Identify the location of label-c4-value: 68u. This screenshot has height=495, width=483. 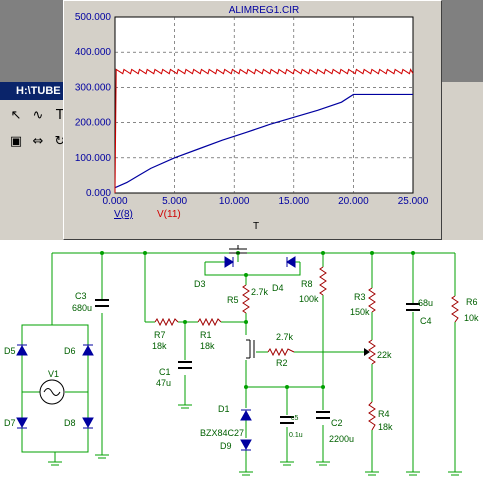
(425, 303).